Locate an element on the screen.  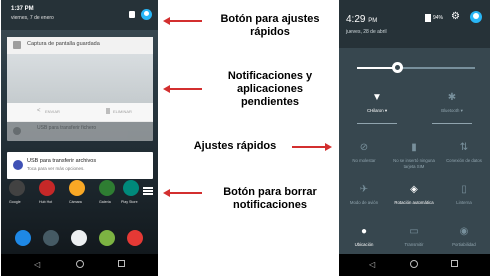
clear-all-icon is located at coordinates (148, 192).